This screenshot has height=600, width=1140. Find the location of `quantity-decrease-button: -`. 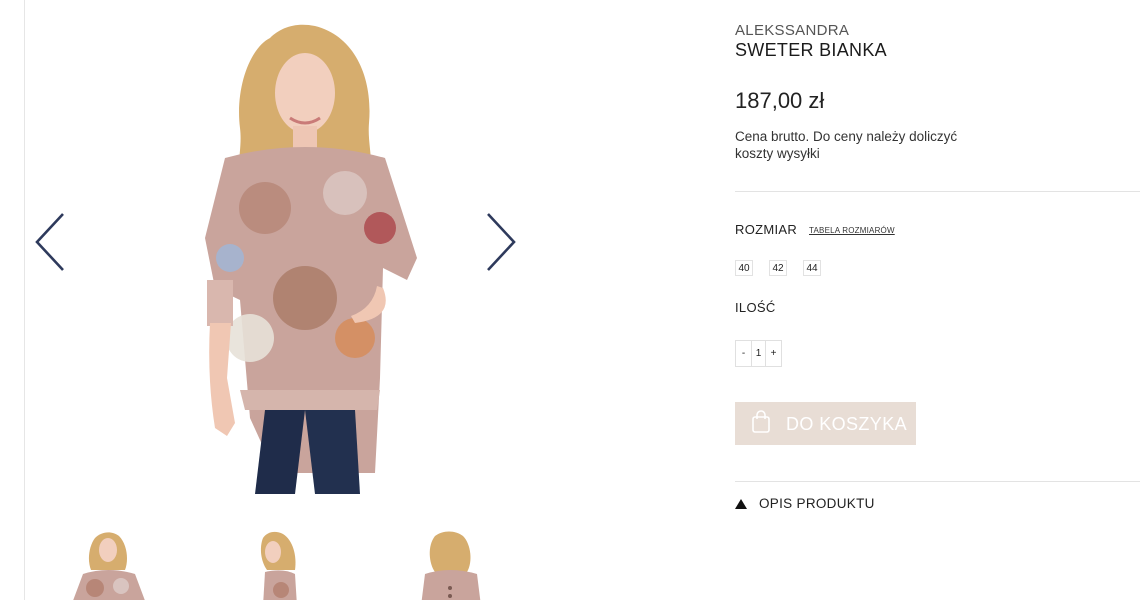

quantity-decrease-button: - is located at coordinates (743, 353).